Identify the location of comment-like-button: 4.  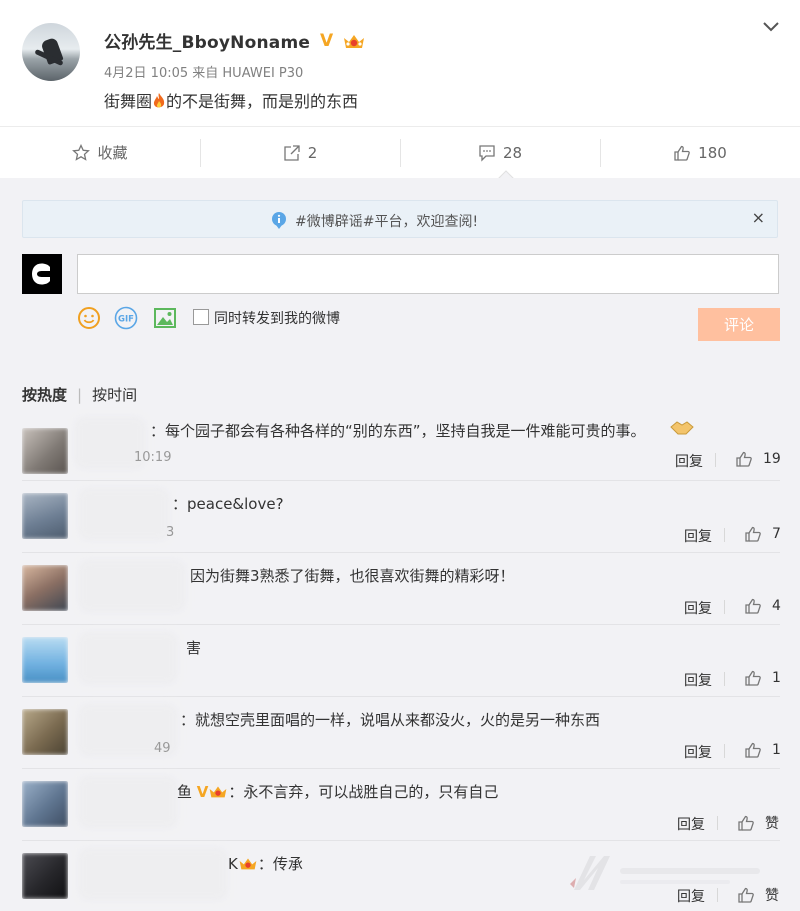
(752, 606).